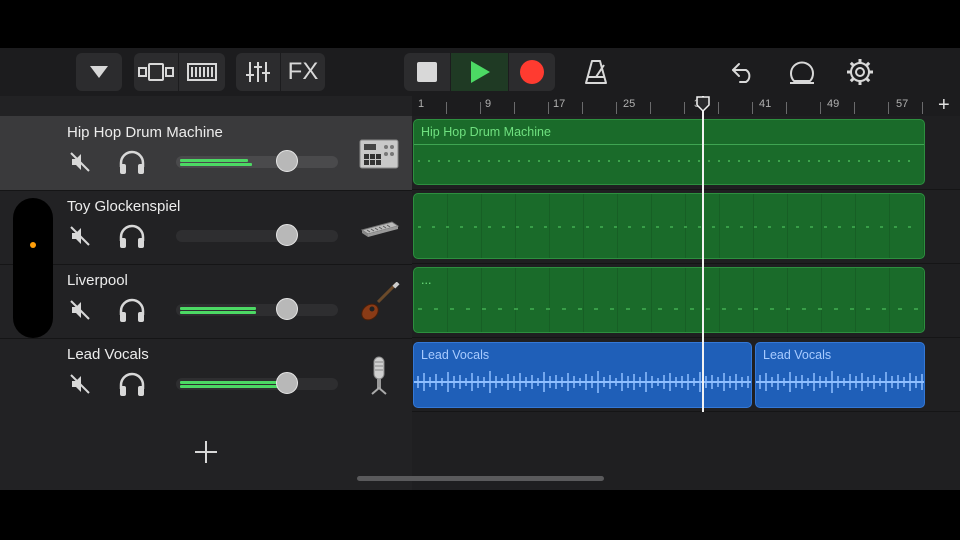  I want to click on loop-browser-button, so click(202, 72).